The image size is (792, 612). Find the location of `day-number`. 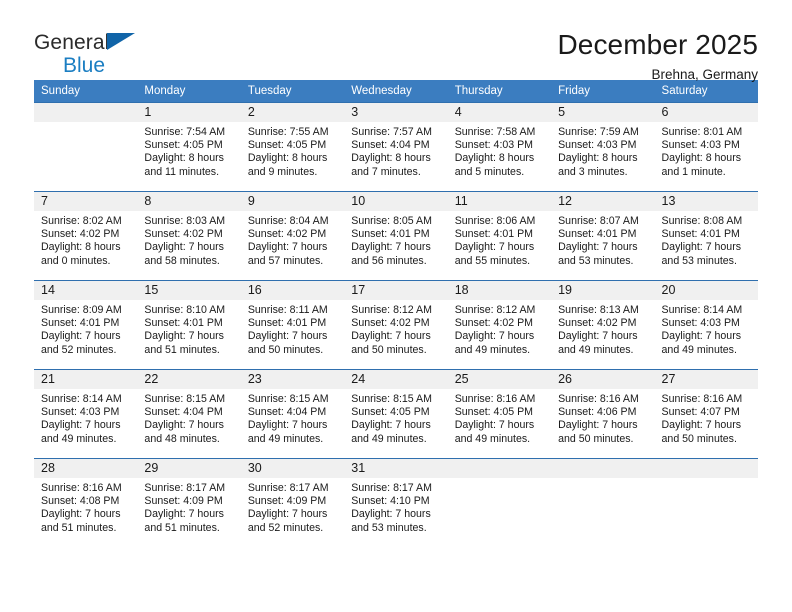

day-number is located at coordinates (603, 468).